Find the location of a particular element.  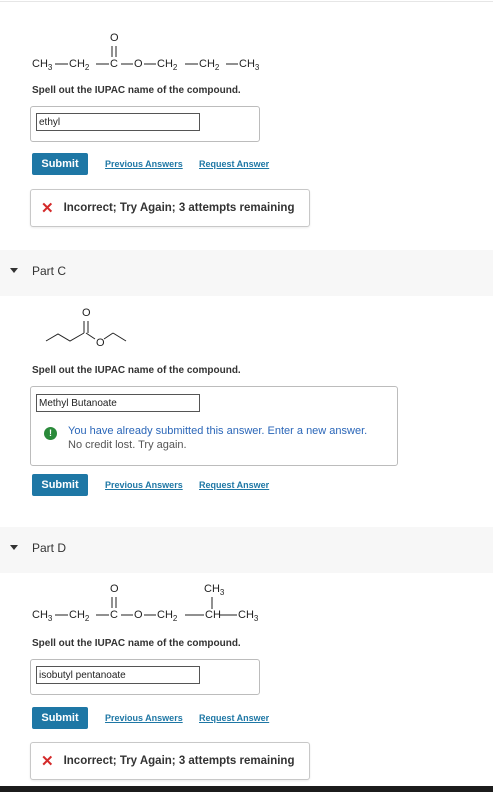

part-b-answer-input is located at coordinates (118, 122).